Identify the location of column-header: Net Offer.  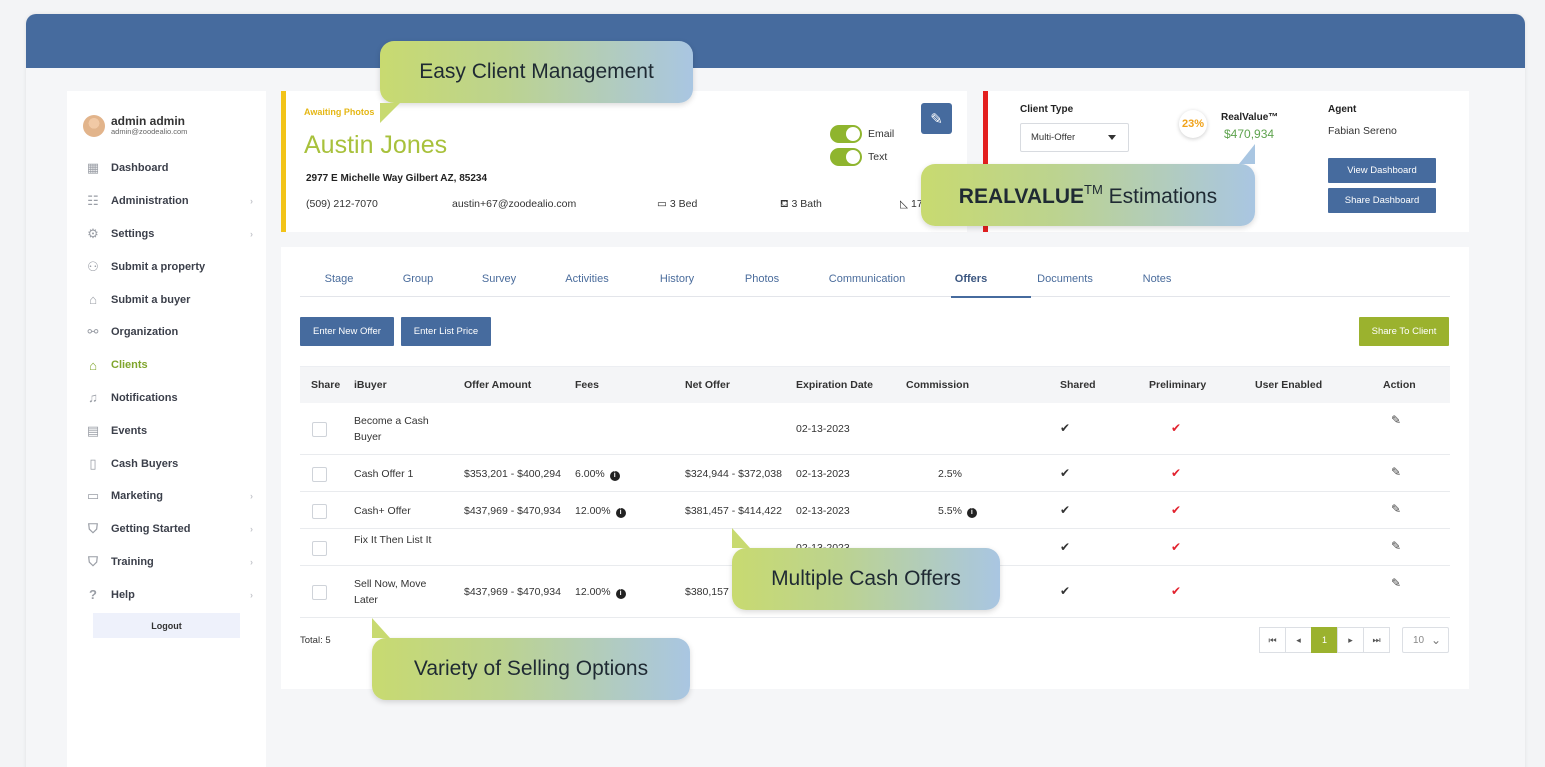
(707, 385).